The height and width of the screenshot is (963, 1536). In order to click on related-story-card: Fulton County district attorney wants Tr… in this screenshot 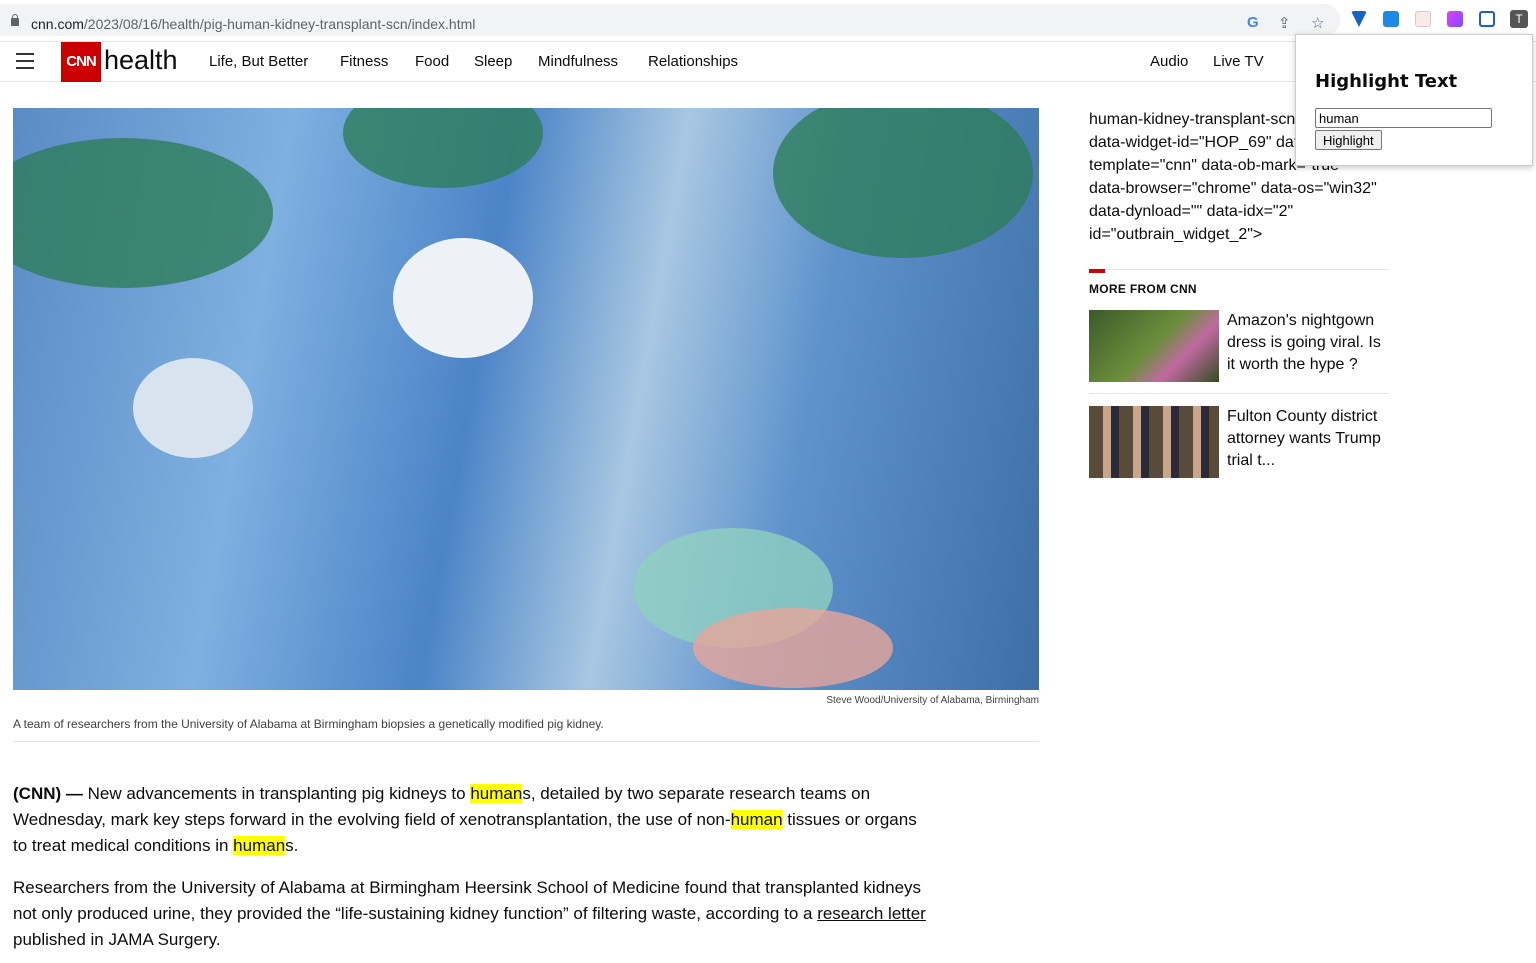, I will do `click(1239, 442)`.